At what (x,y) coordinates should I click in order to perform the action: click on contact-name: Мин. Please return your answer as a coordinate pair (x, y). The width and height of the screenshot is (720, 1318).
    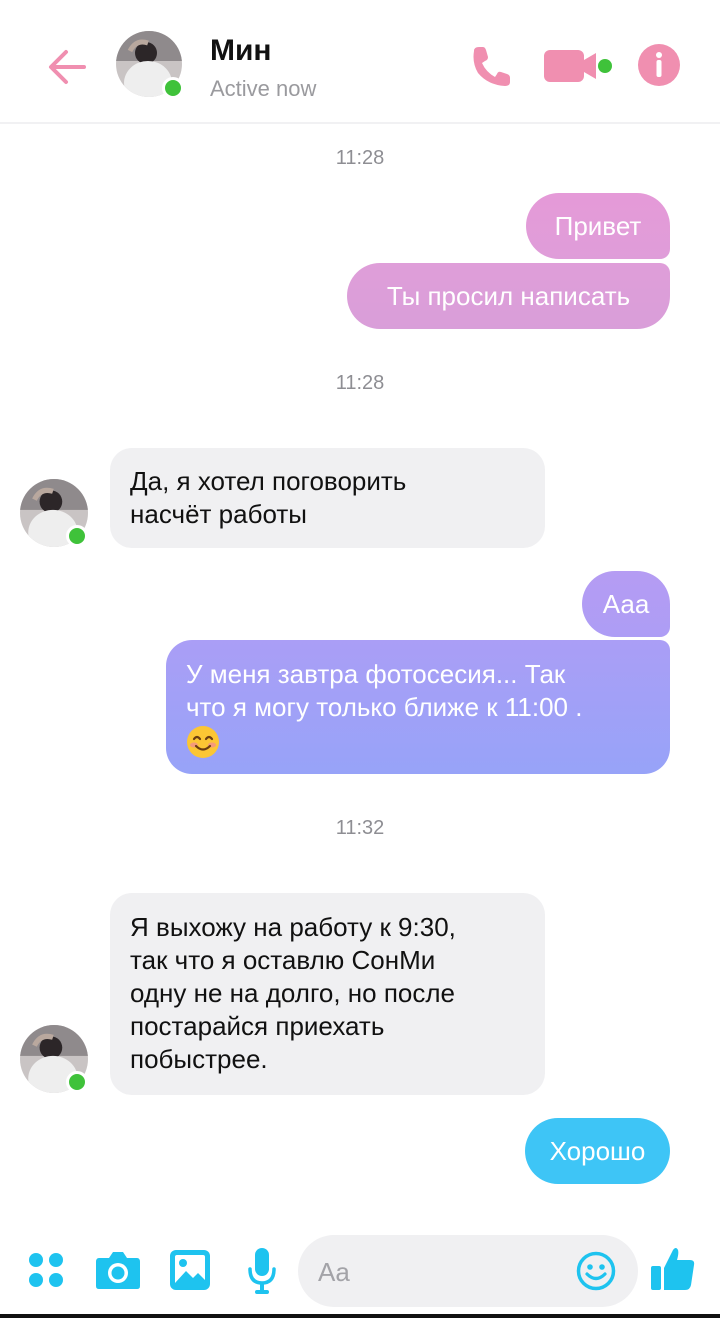
    Looking at the image, I should click on (241, 51).